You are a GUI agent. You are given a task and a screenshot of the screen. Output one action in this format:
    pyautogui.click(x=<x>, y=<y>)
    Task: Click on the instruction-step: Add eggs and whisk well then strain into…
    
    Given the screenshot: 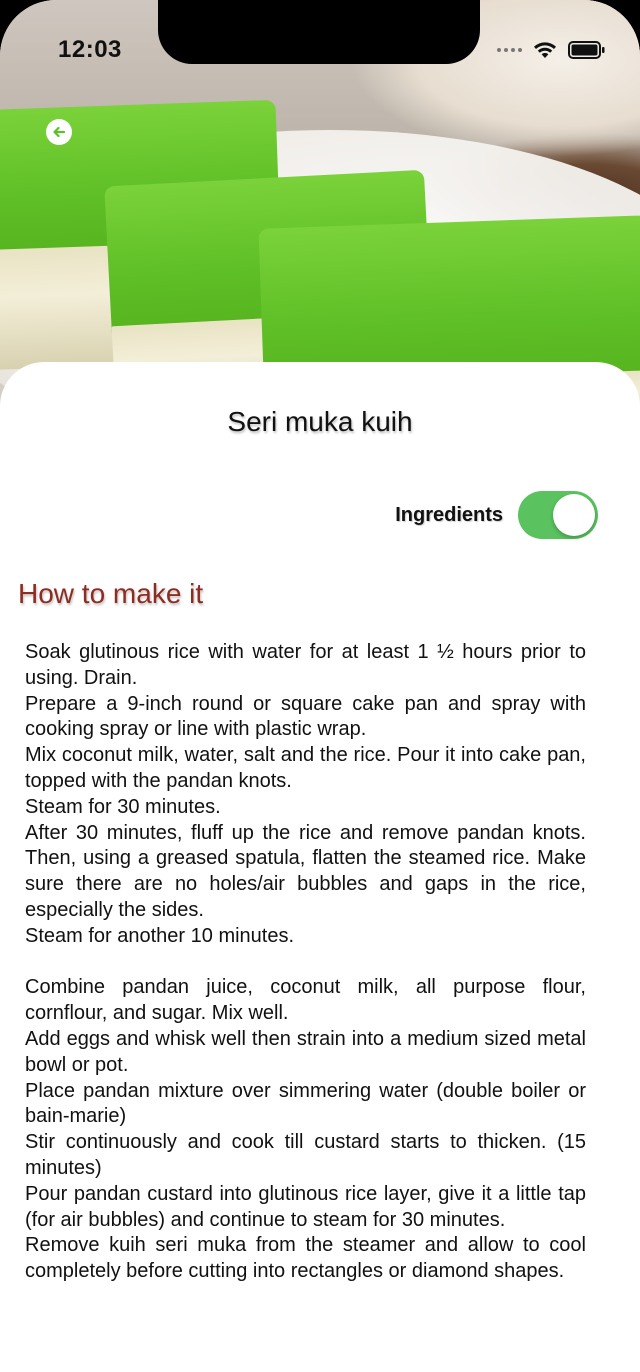 What is the action you would take?
    pyautogui.click(x=305, y=1051)
    